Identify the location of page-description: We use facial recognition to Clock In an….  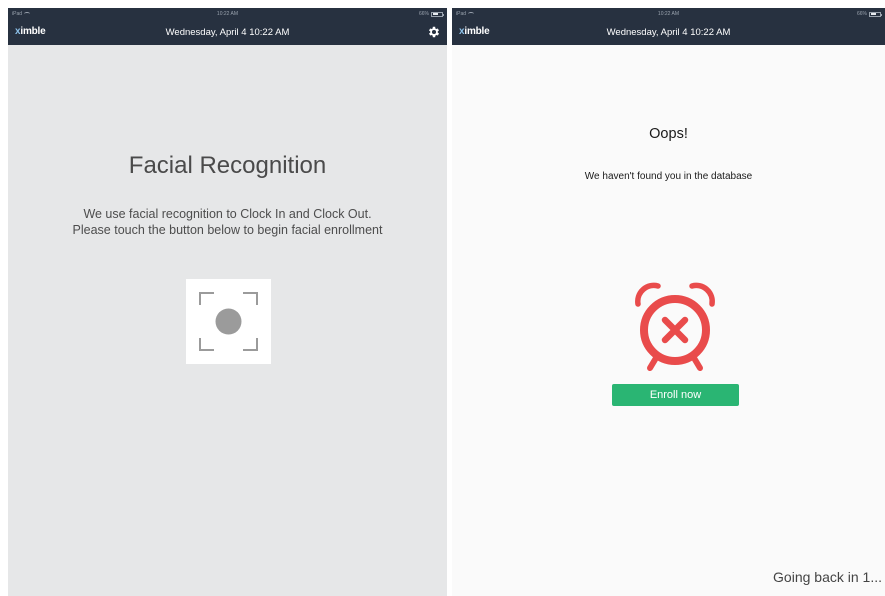
(227, 222).